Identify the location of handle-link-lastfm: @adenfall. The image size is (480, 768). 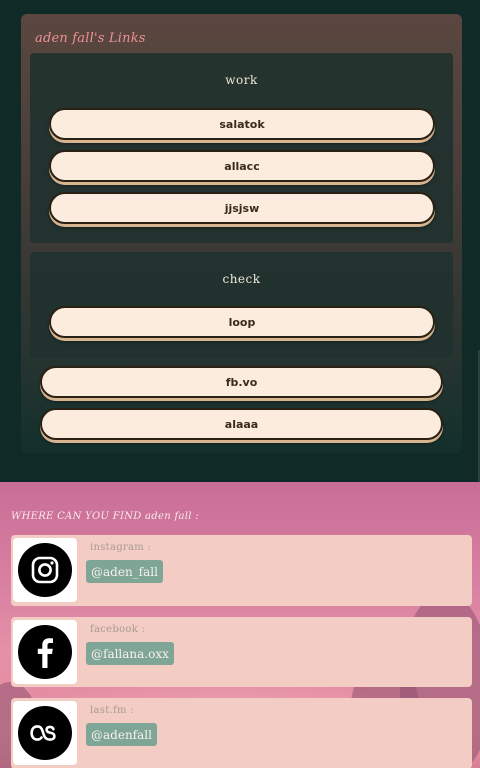
(121, 734).